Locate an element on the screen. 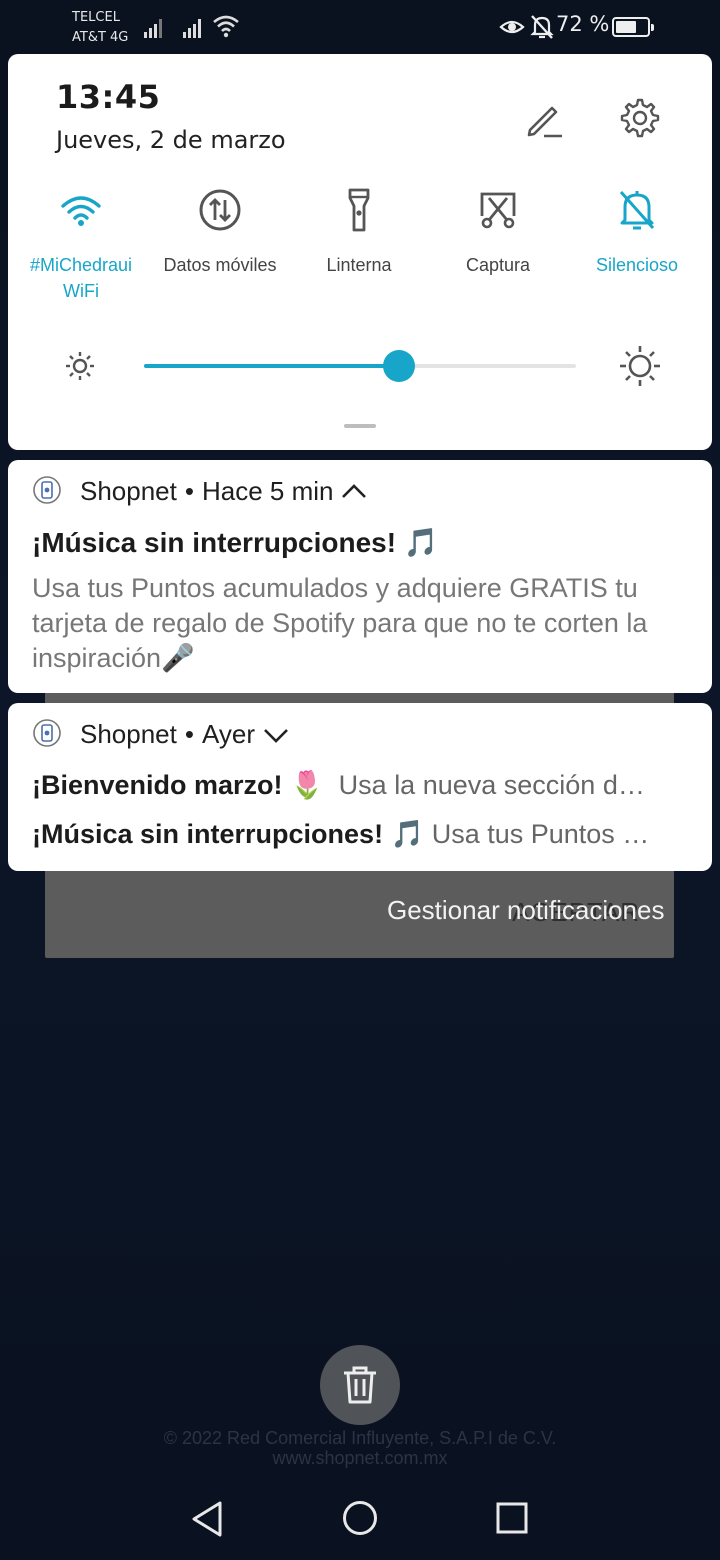 The width and height of the screenshot is (720, 1560). tile-label: Datos móviles is located at coordinates (220, 265).